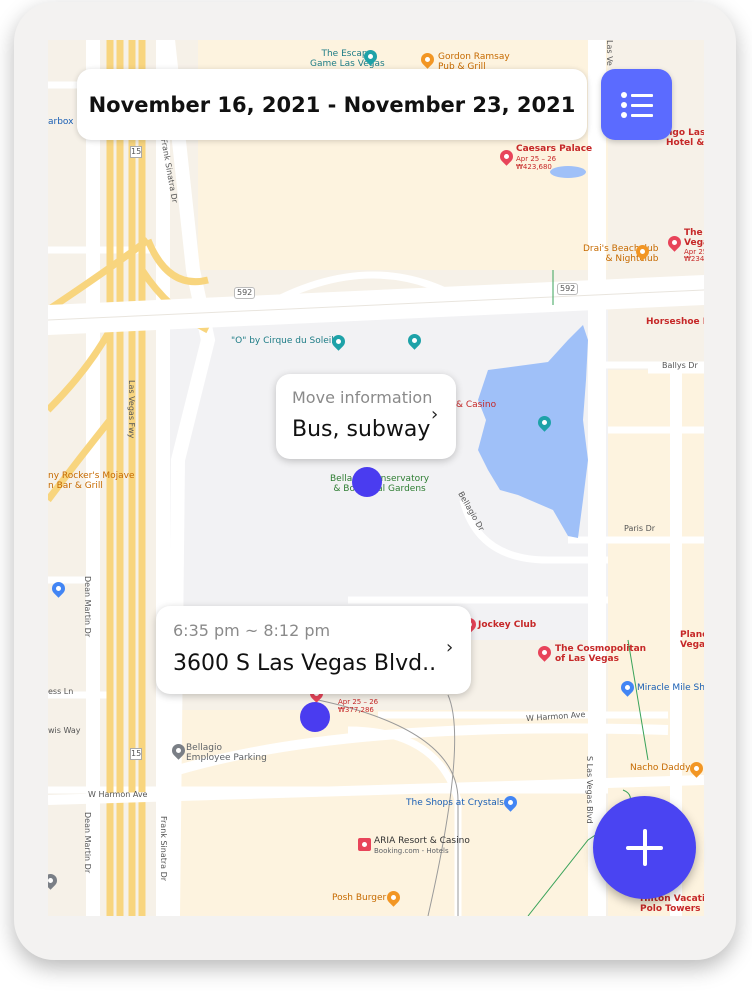  Describe the element at coordinates (644, 847) in the screenshot. I see `add-button` at that location.